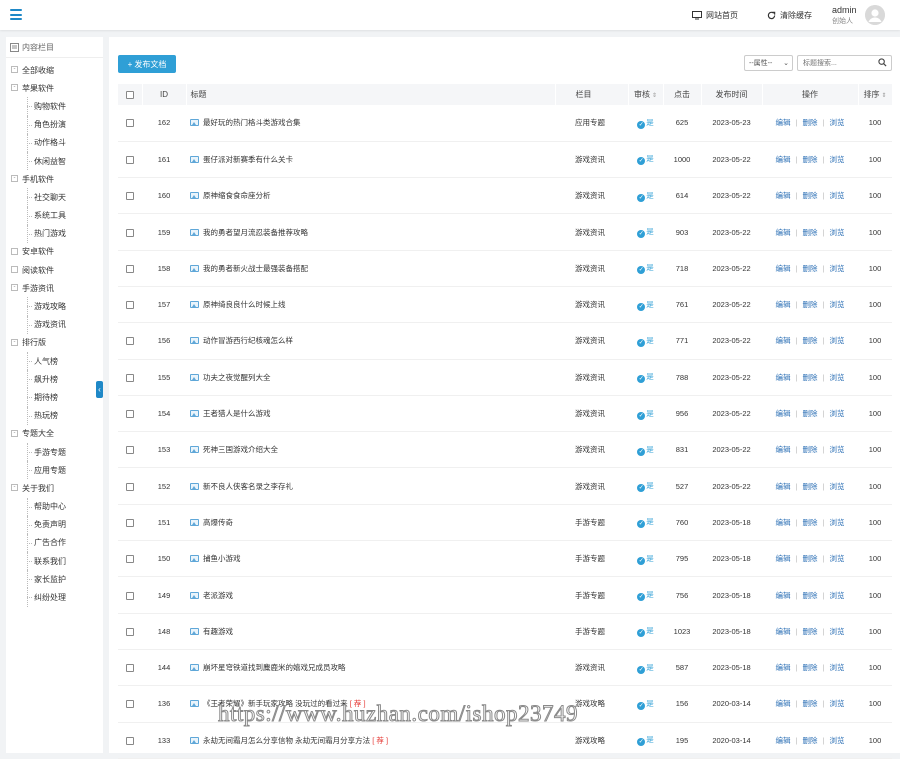  What do you see at coordinates (54, 88) in the screenshot?
I see `sidebar-item: - 苹果软件` at bounding box center [54, 88].